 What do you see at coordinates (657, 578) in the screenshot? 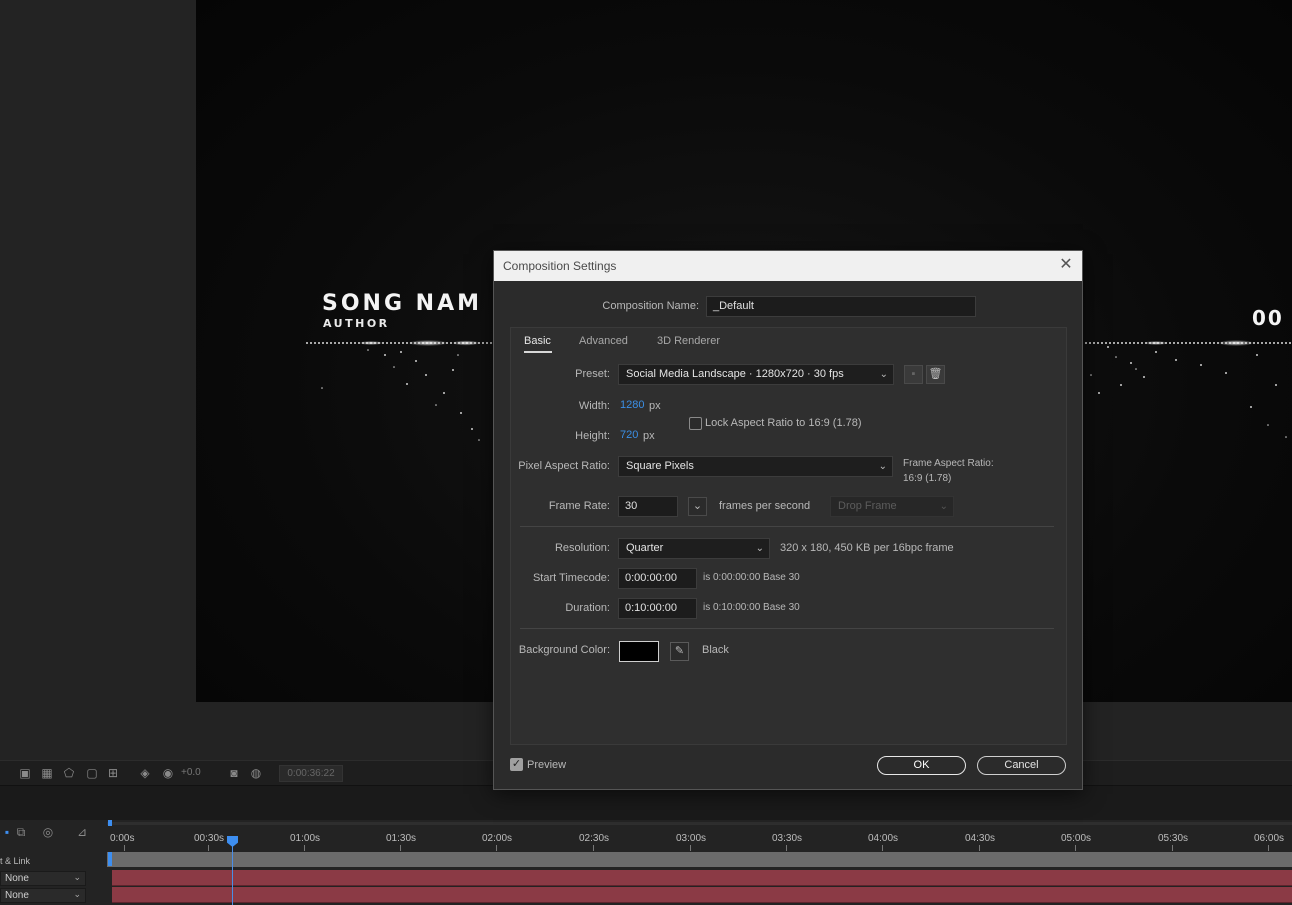
I see `start-timecode-input: 0:00:00:00` at bounding box center [657, 578].